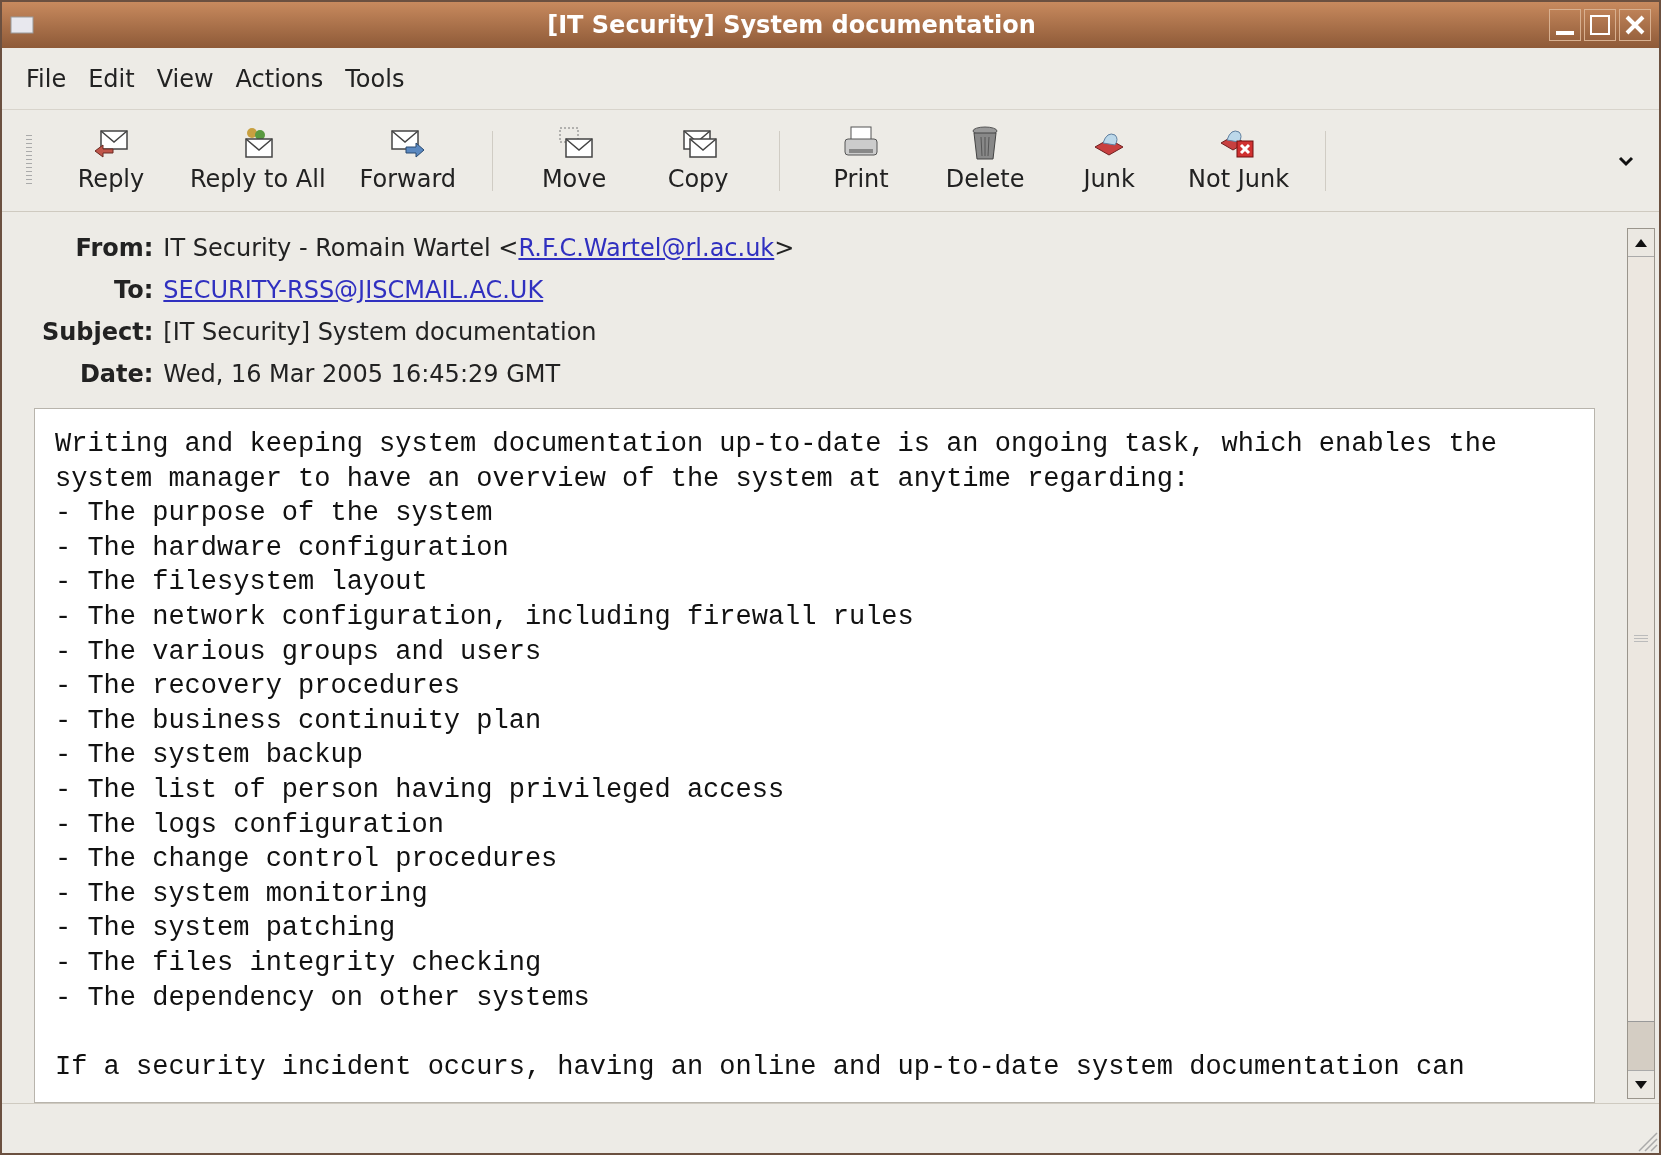  I want to click on close-icon, so click(1635, 25).